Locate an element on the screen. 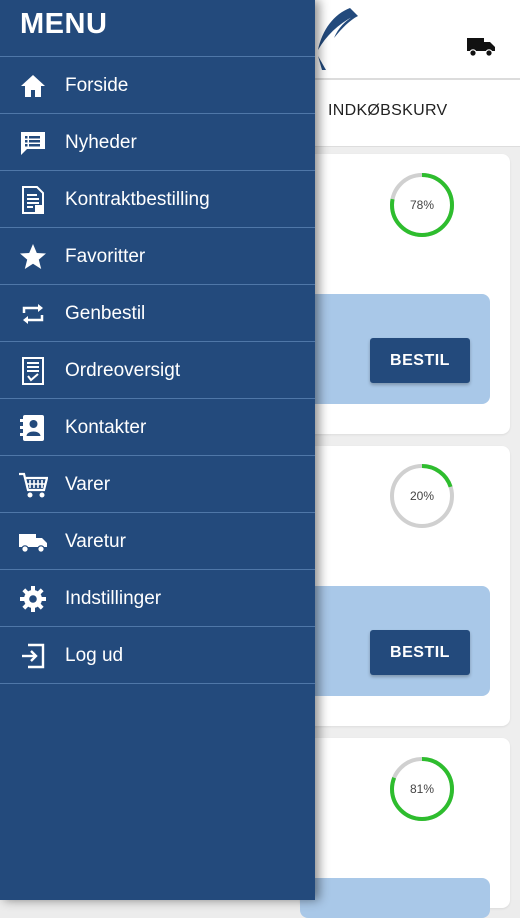  menu-item-varetur: Varetur is located at coordinates (157, 541).